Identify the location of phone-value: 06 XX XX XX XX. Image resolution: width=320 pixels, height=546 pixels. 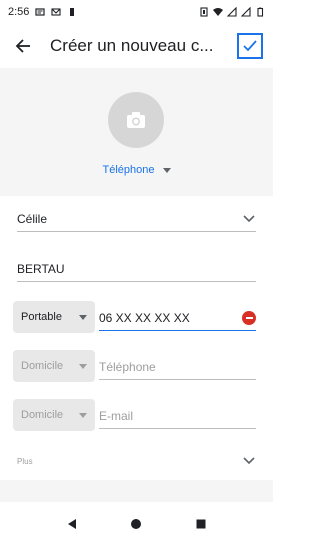
(144, 317).